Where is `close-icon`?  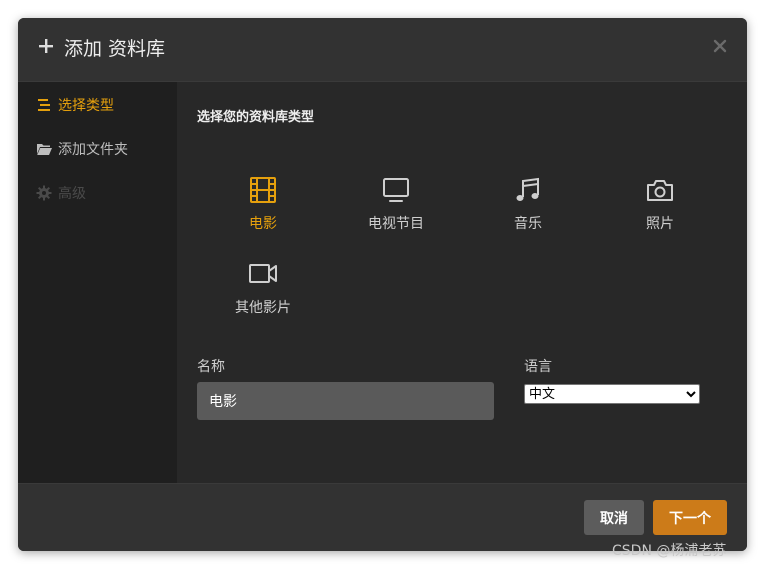
close-icon is located at coordinates (720, 46).